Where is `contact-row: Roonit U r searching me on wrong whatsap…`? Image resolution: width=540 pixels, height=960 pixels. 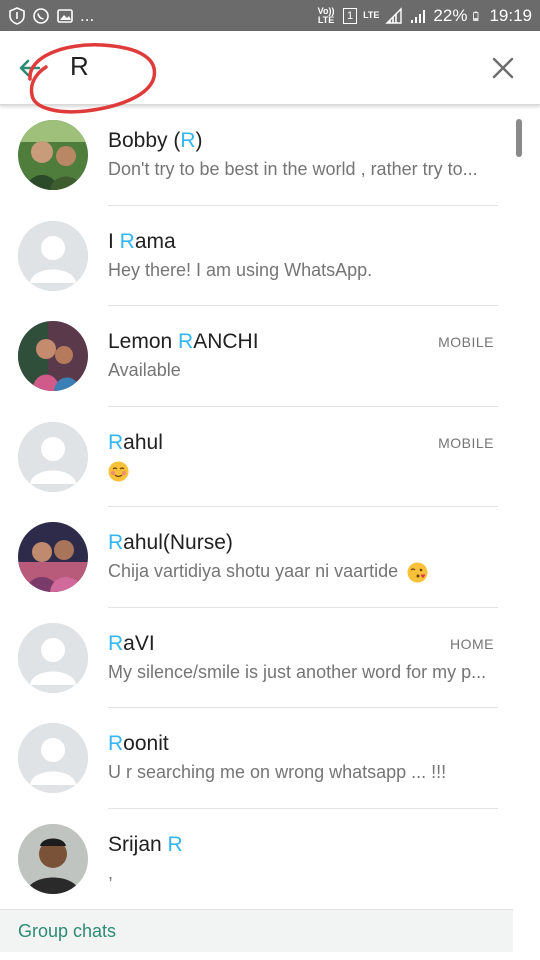
contact-row: Roonit U r searching me on wrong whatsap… is located at coordinates (270, 758).